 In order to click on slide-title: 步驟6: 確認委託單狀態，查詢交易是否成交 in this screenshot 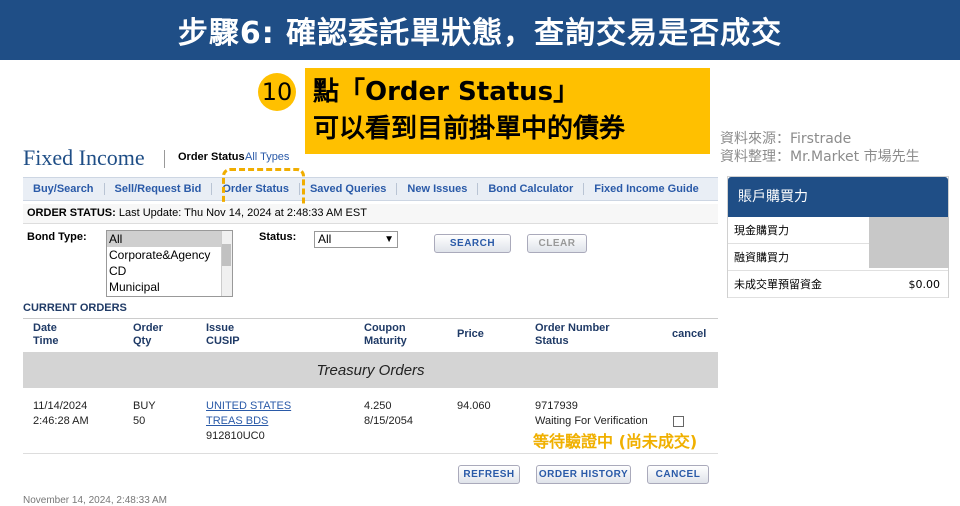, I will do `click(480, 33)`.